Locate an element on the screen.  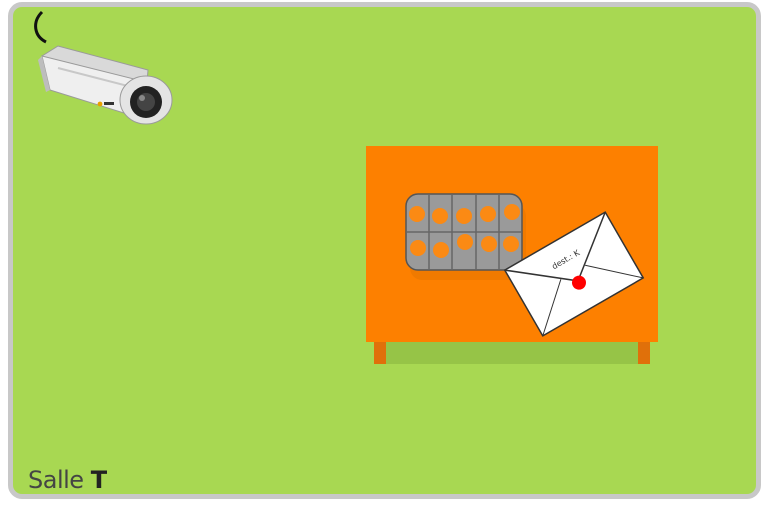
pill-box-icon is located at coordinates (465, 236).